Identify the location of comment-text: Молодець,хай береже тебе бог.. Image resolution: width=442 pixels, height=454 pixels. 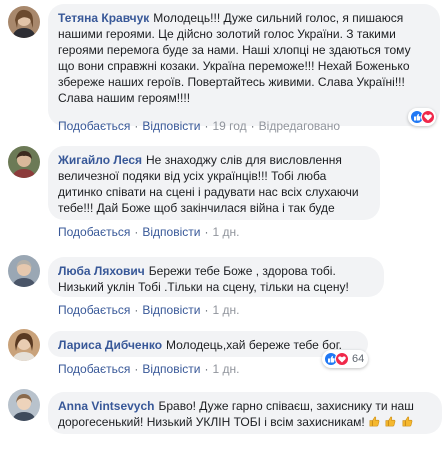
(254, 345).